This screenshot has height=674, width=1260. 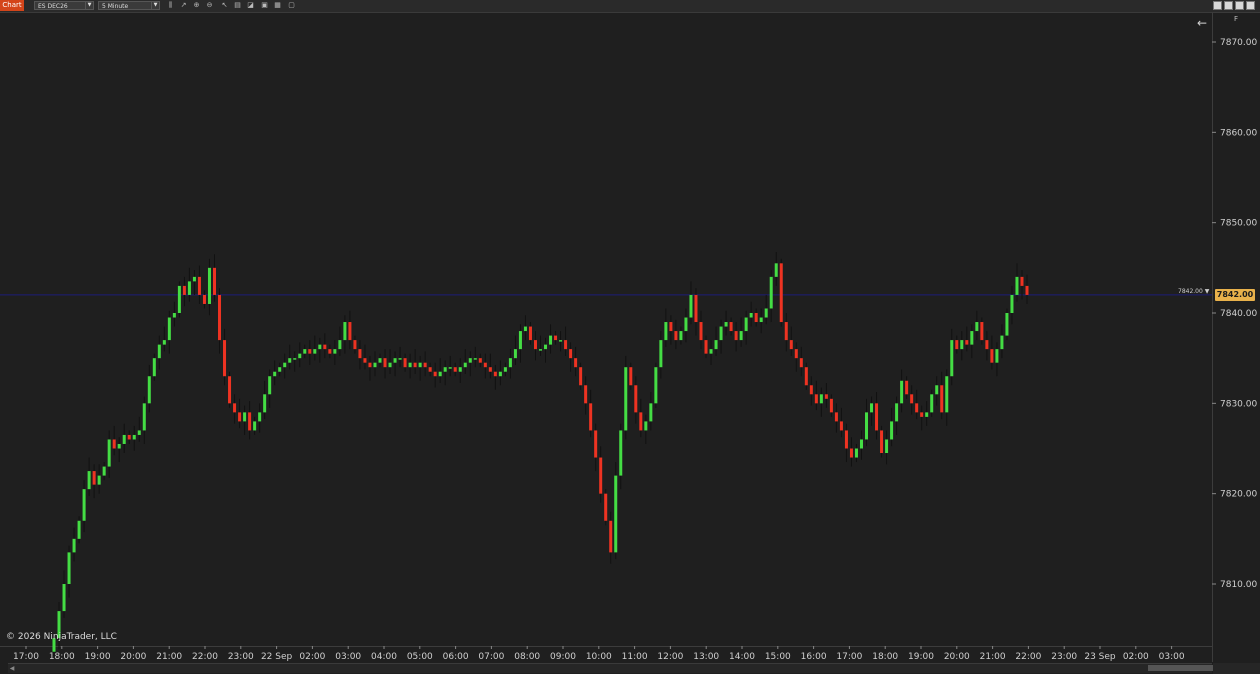 What do you see at coordinates (1228, 5) in the screenshot?
I see `restore-button` at bounding box center [1228, 5].